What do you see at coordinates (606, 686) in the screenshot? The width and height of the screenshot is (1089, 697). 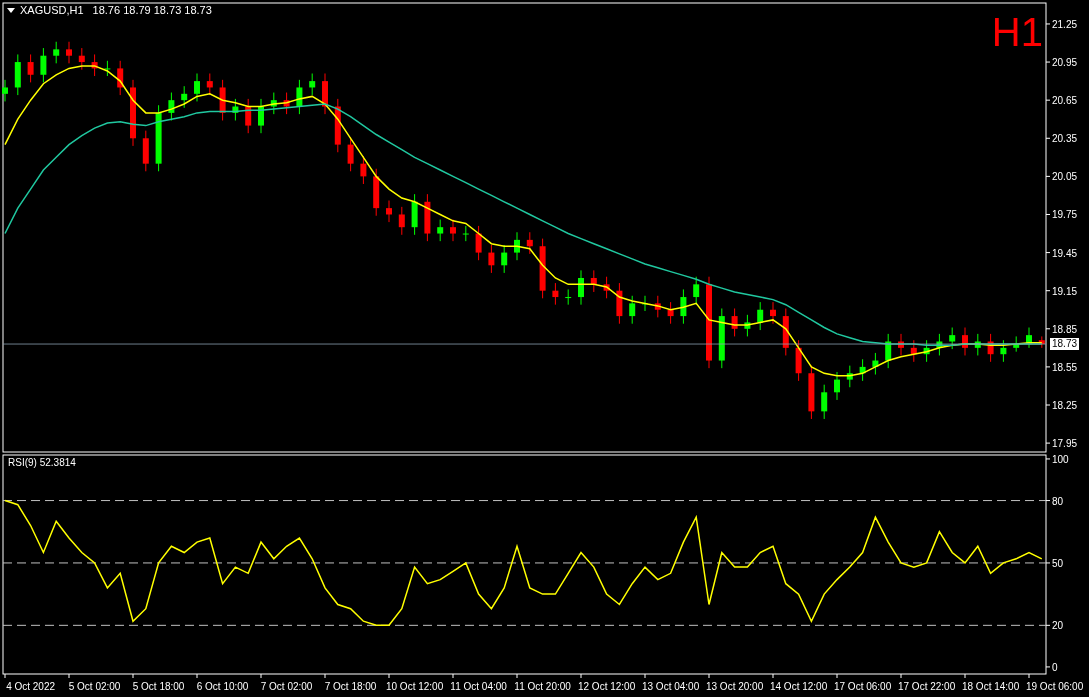 I see `time-tick-label: 12 Oct 12:00` at bounding box center [606, 686].